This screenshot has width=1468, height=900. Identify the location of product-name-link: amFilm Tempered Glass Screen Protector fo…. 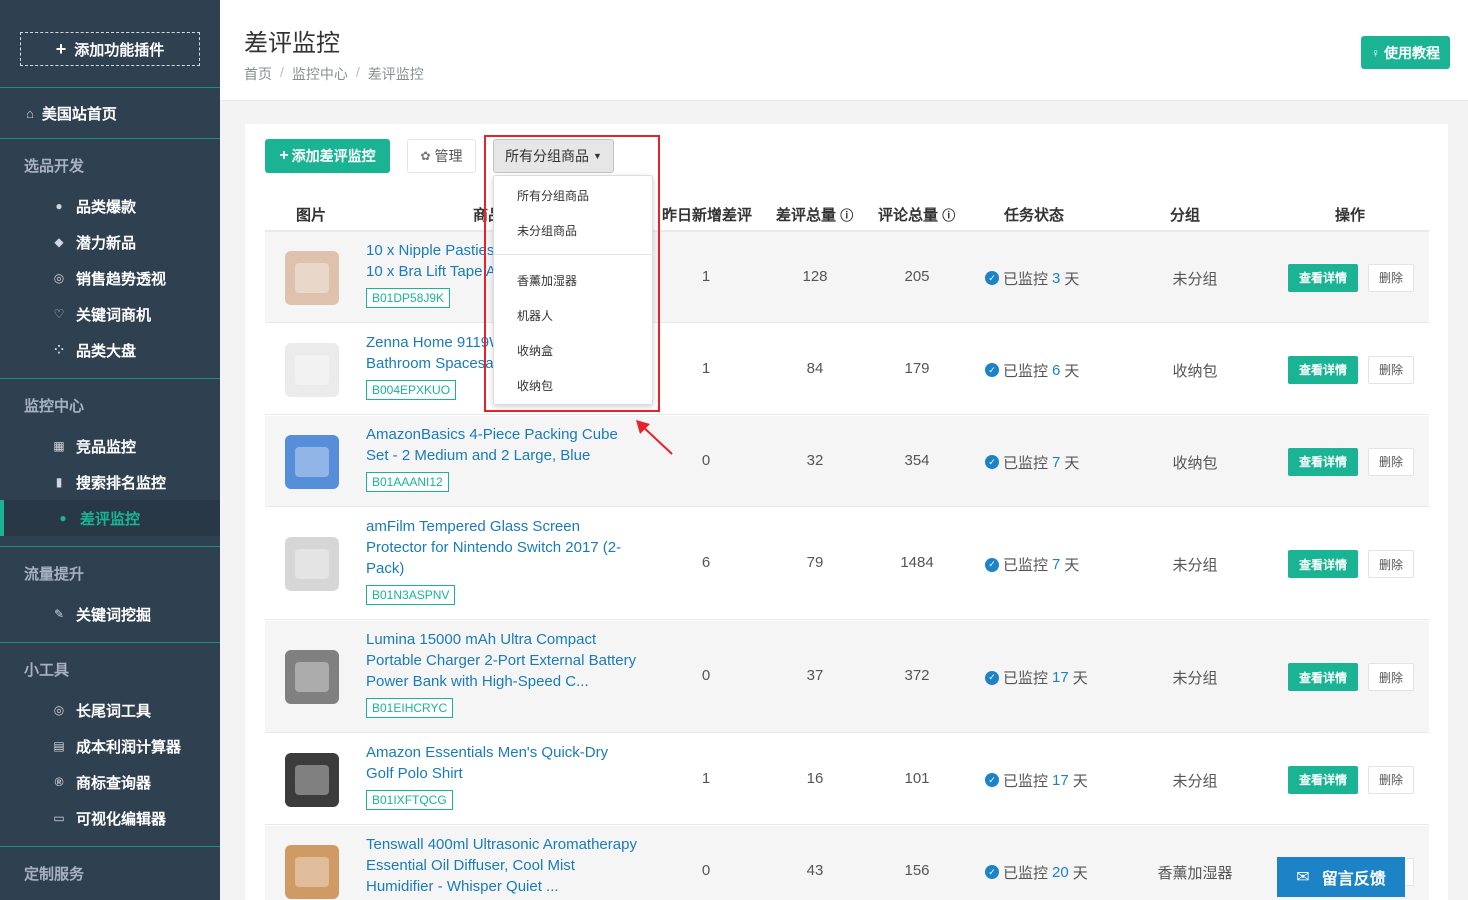
(506, 547).